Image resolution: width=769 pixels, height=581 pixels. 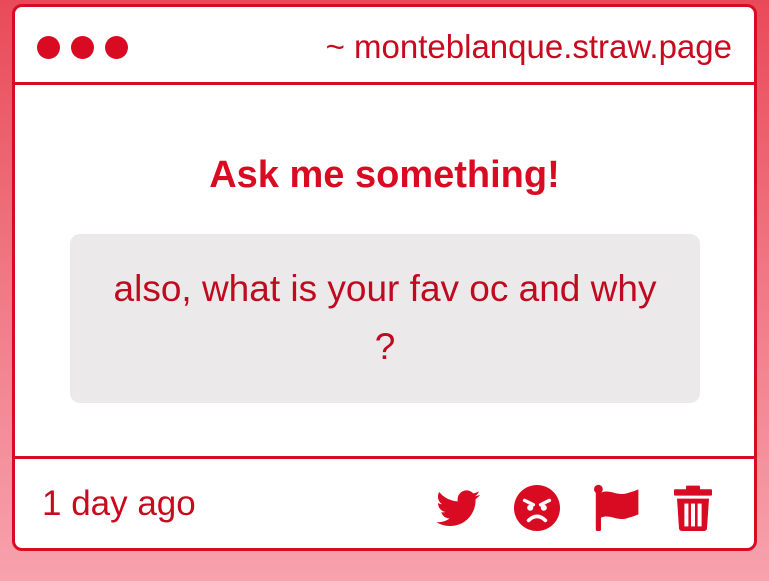 I want to click on window-titlebar: ~ monteblanque.straw.page, so click(x=384, y=46).